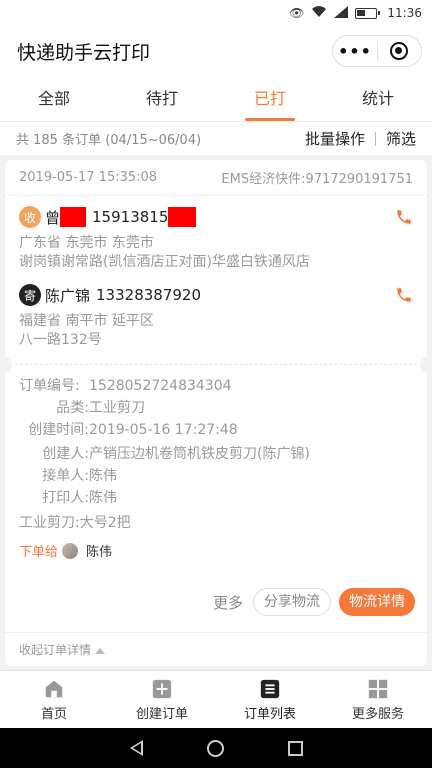 The height and width of the screenshot is (768, 432). I want to click on logistics-detail-button: 物流详情, so click(377, 602).